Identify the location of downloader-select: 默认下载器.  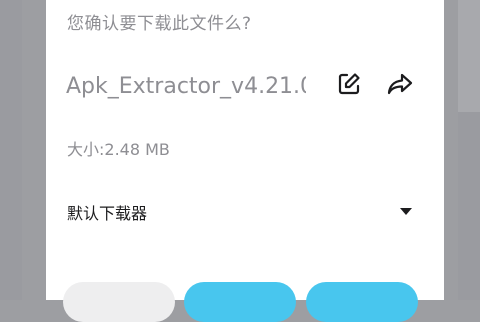
(242, 212).